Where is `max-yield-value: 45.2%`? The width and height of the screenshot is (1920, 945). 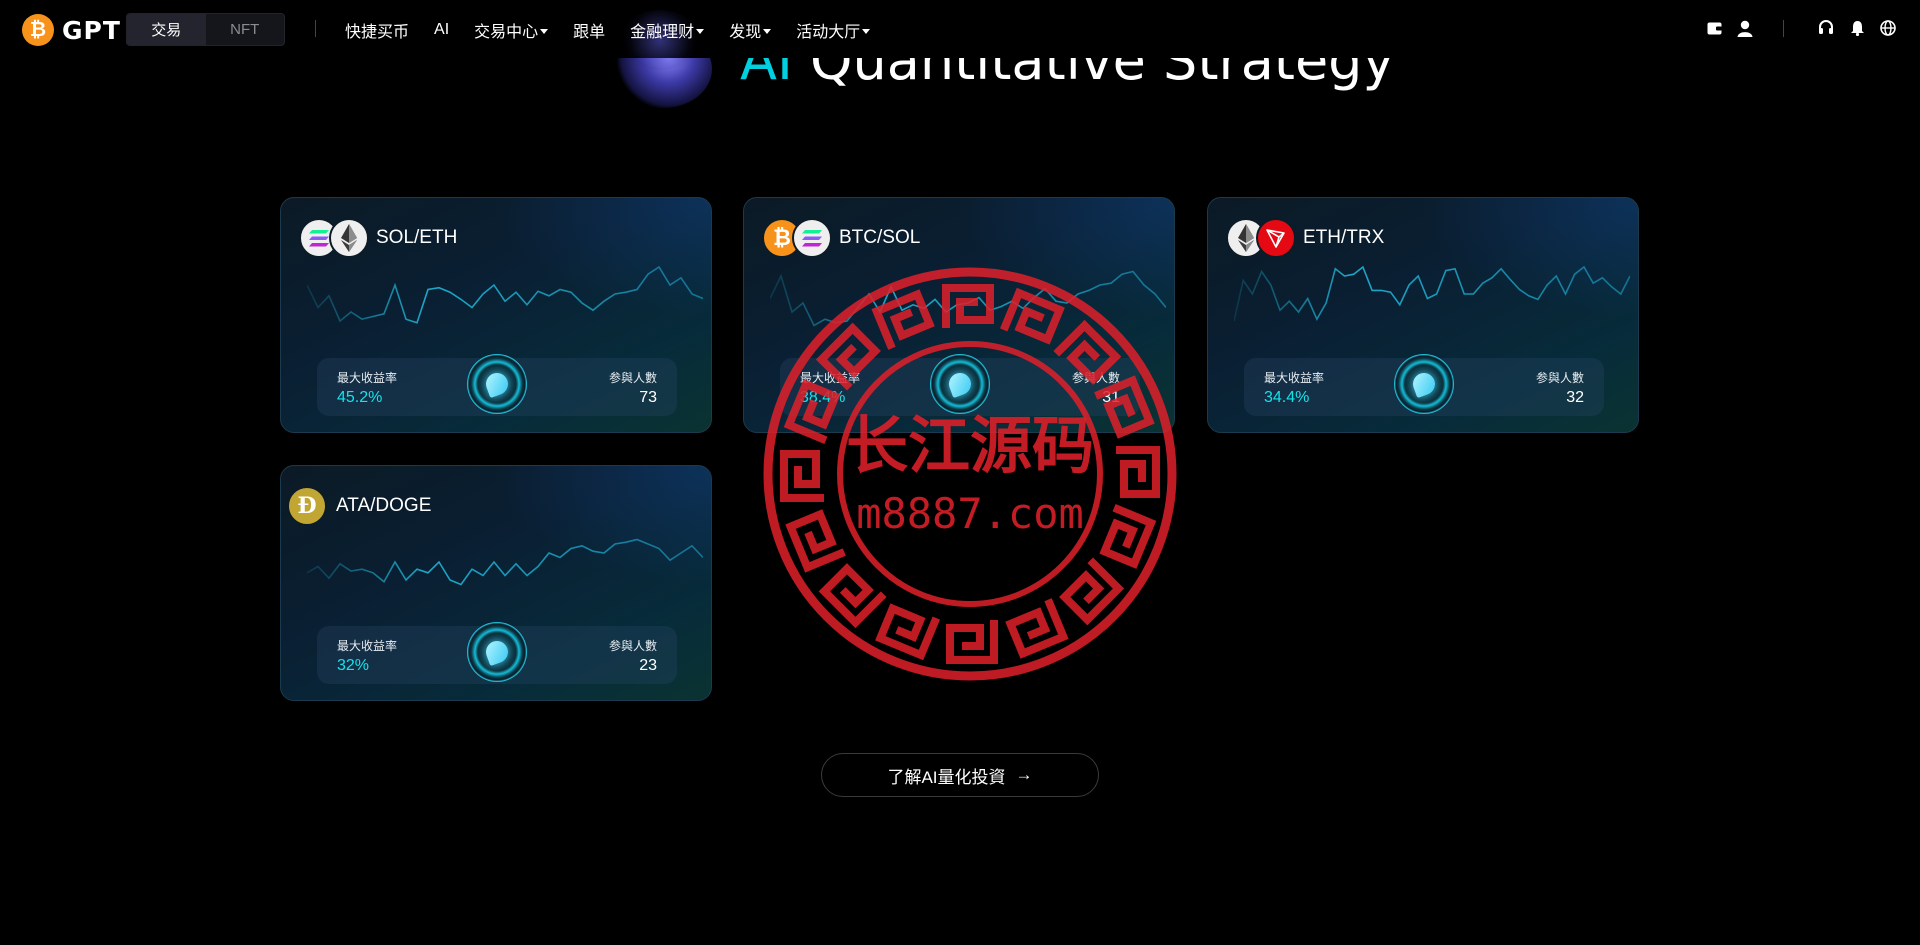 max-yield-value: 45.2% is located at coordinates (360, 397).